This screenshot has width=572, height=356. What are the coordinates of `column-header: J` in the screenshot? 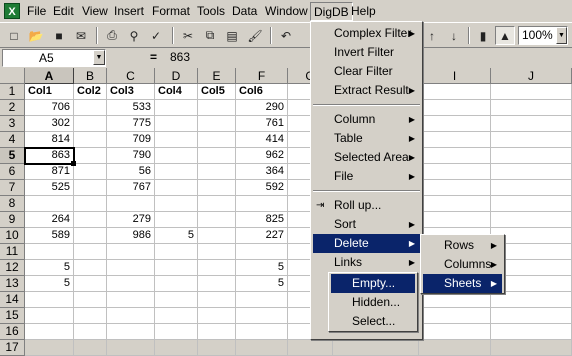 It's located at (531, 76).